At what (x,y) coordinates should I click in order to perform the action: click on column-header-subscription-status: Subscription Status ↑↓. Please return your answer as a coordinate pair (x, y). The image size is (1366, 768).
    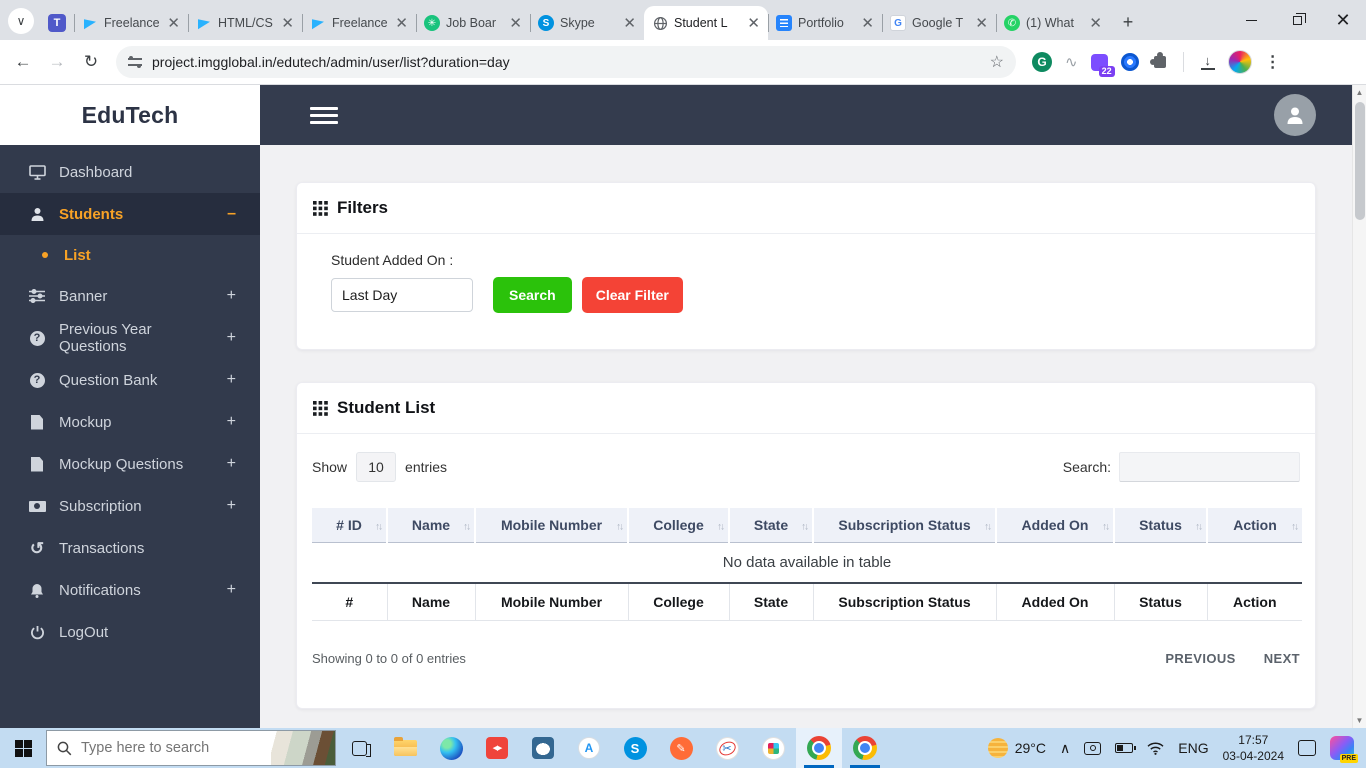
    Looking at the image, I should click on (905, 525).